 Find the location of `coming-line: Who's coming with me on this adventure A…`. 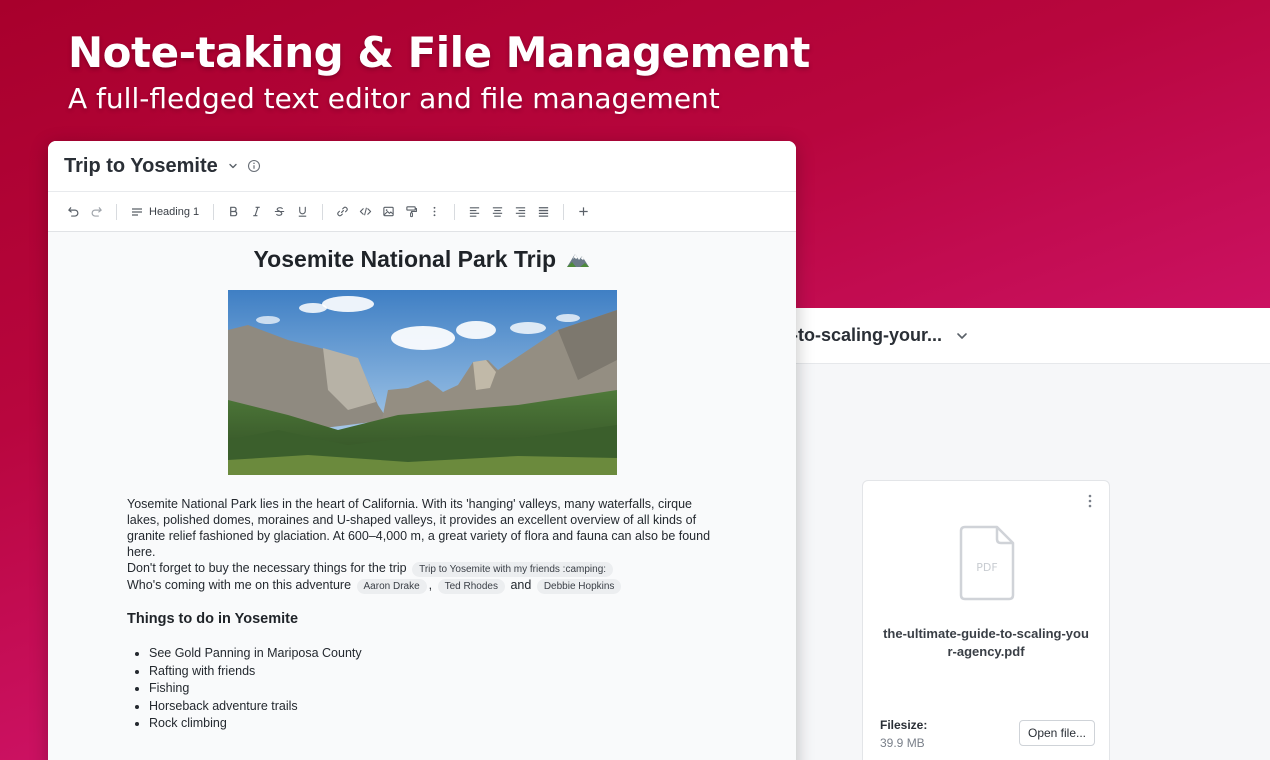

coming-line: Who's coming with me on this adventure A… is located at coordinates (422, 585).